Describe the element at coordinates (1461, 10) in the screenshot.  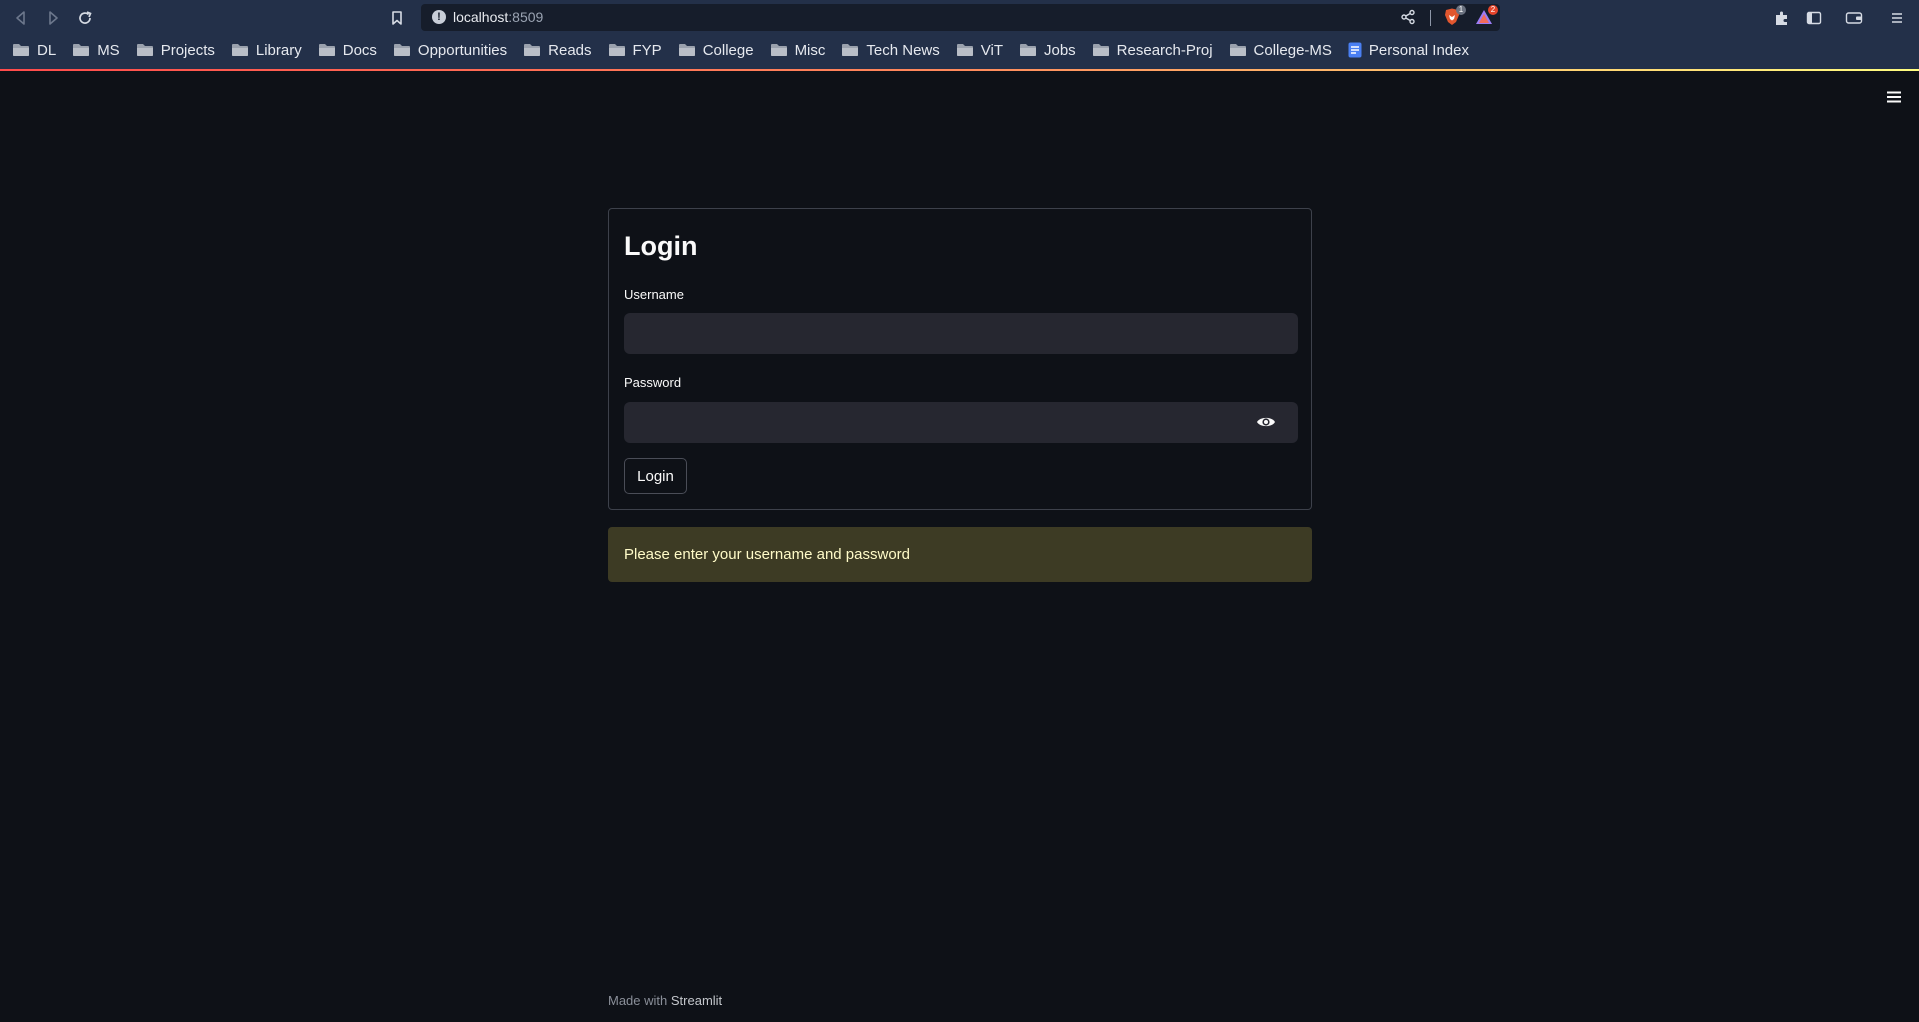
I see `shield-badge: 1` at that location.